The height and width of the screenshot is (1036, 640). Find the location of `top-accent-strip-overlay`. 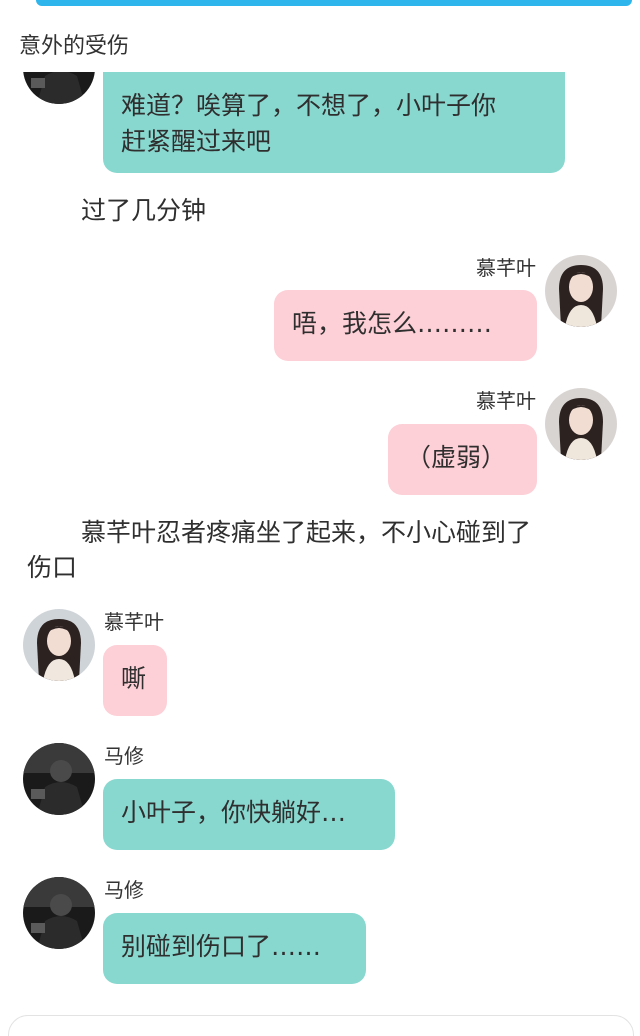

top-accent-strip-overlay is located at coordinates (334, 3).